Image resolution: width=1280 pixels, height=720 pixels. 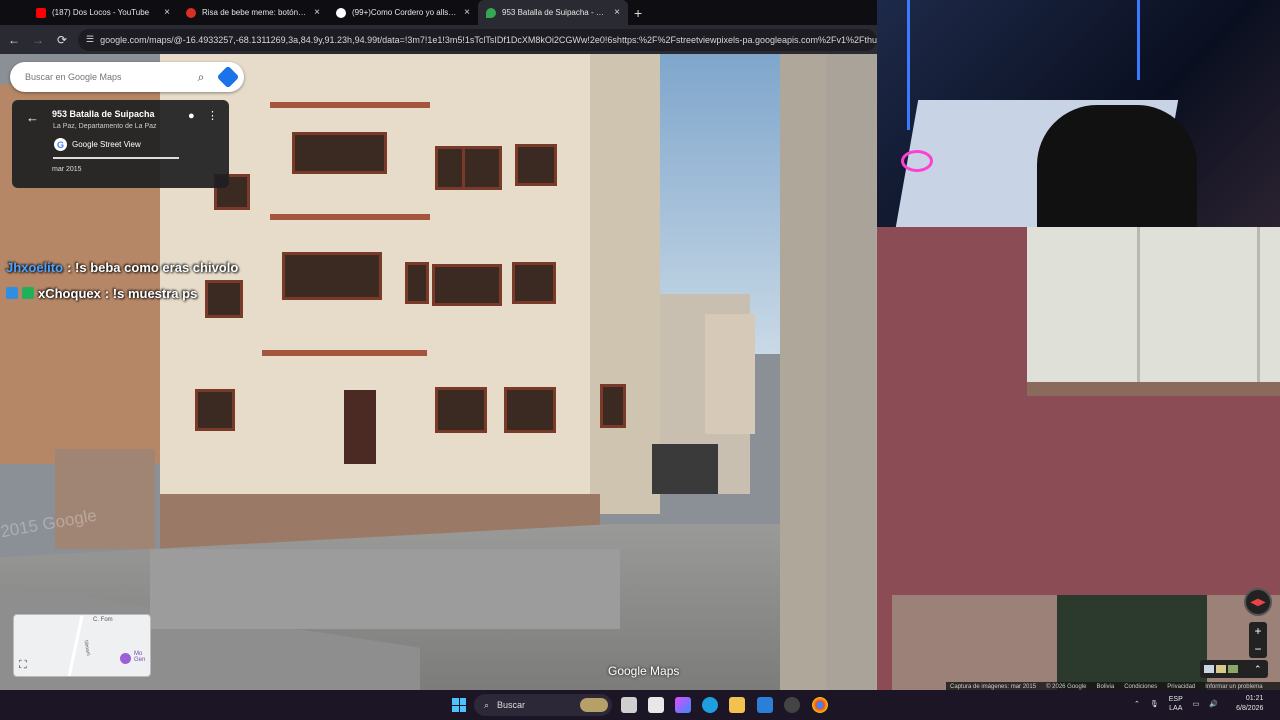 I want to click on search-highlight-icon, so click(x=594, y=705).